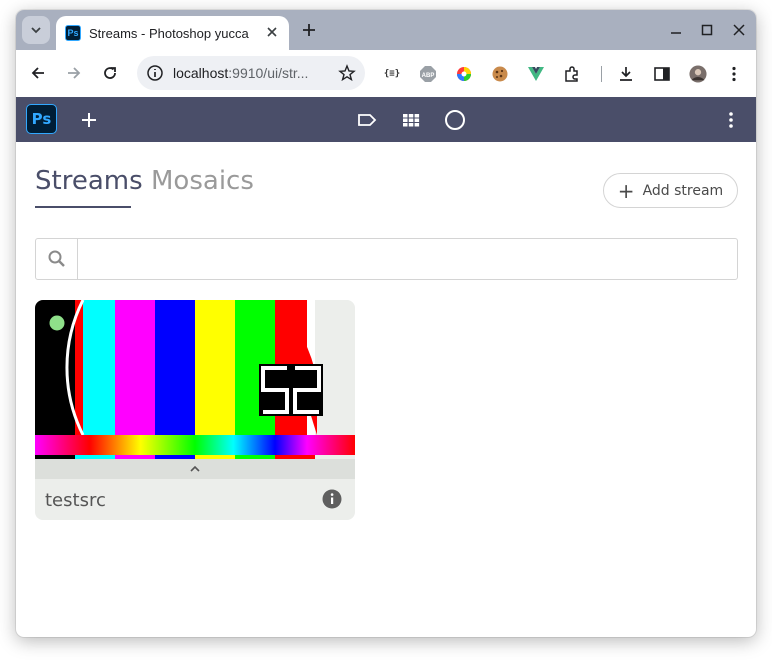 The image size is (772, 669). I want to click on tab-streams: Streams, so click(89, 181).